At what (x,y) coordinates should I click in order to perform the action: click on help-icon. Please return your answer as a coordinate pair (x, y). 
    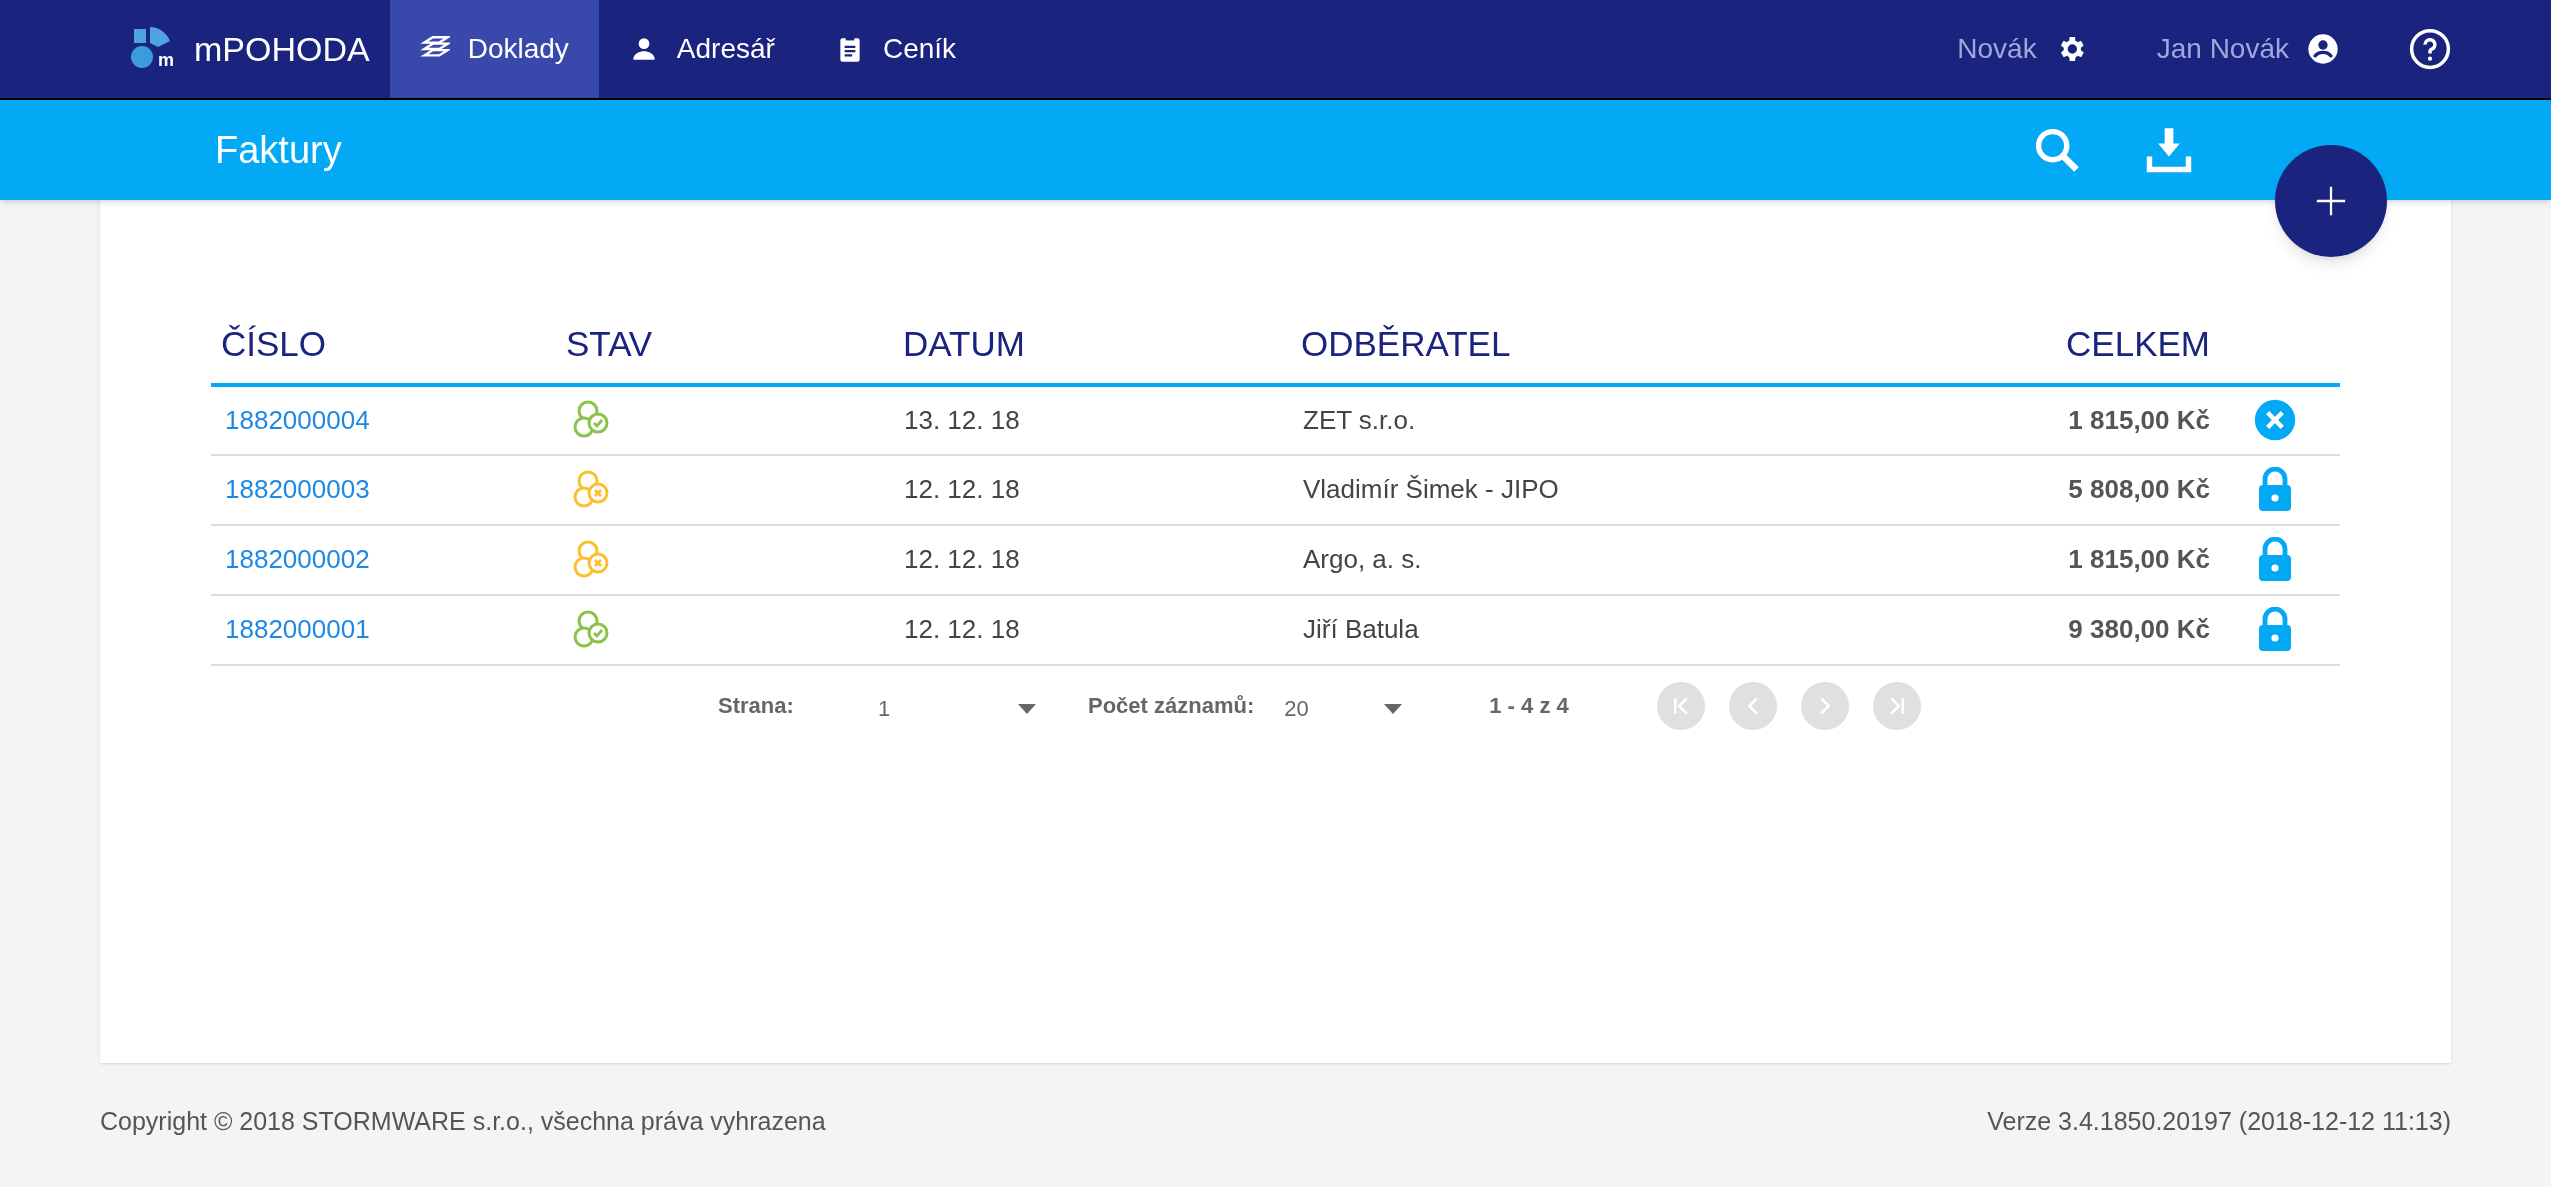
    Looking at the image, I should click on (2430, 49).